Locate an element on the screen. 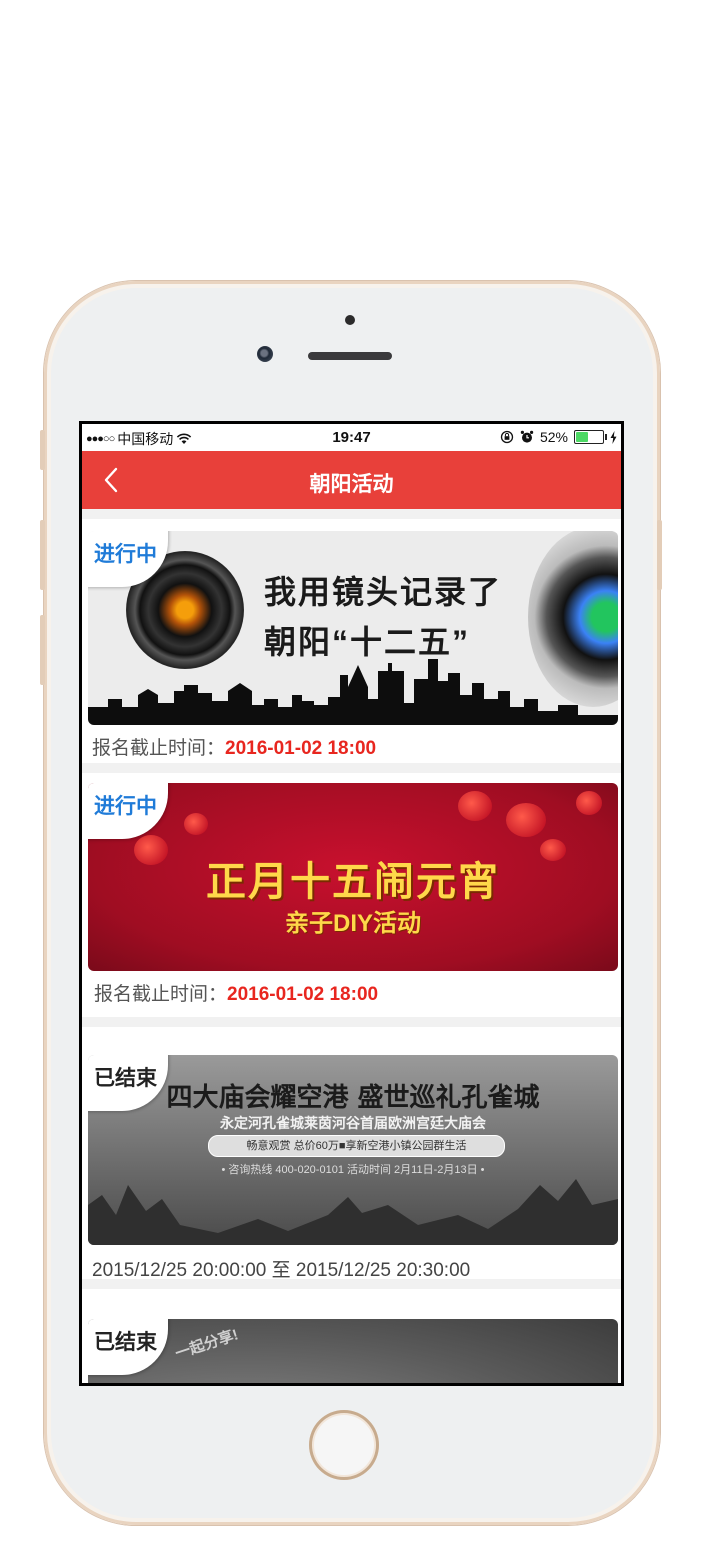 This screenshot has width=701, height=1541. banner-headline: 一起分享! is located at coordinates (207, 1344).